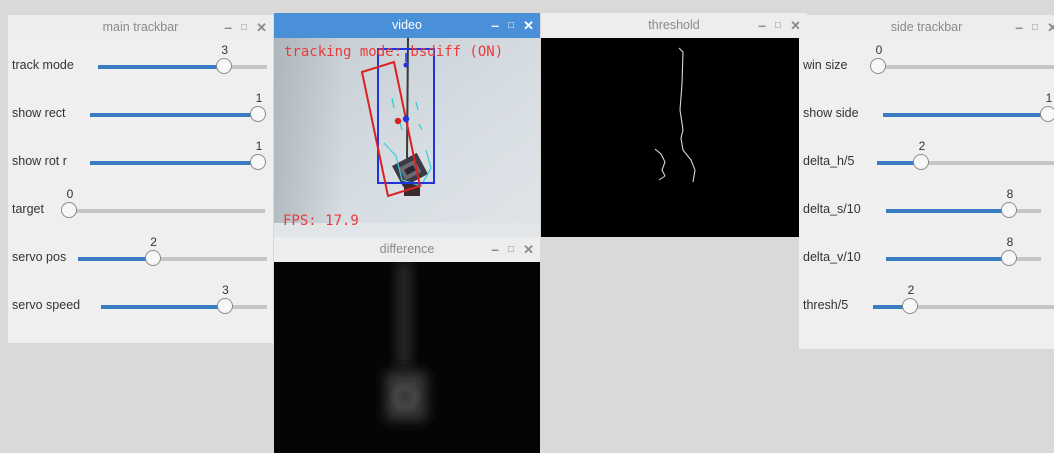 The image size is (1054, 453). What do you see at coordinates (140, 207) in the screenshot?
I see `trackbar-target: target 0` at bounding box center [140, 207].